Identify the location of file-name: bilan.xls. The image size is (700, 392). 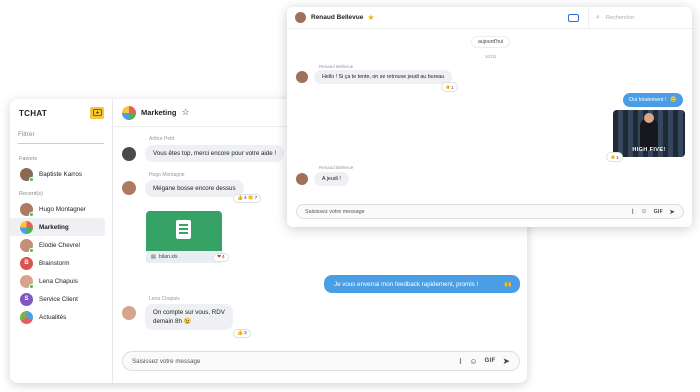
(168, 257).